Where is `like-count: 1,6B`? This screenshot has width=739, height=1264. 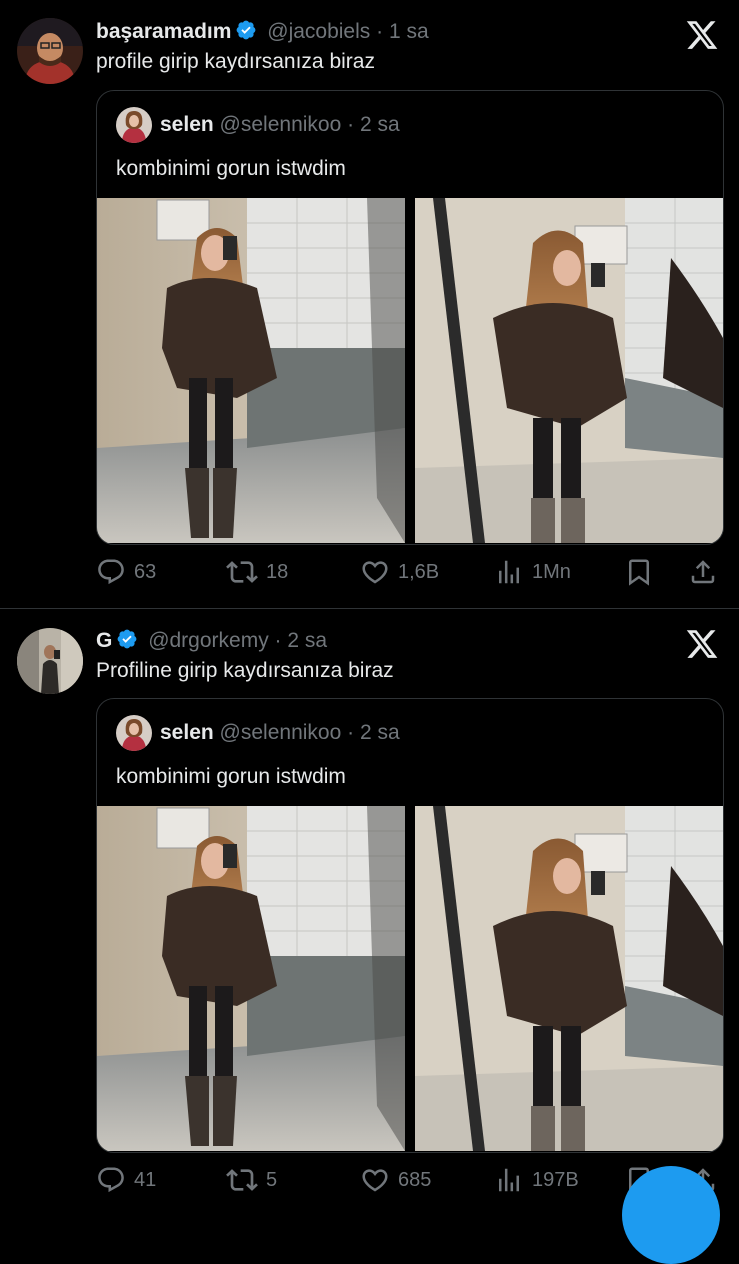
like-count: 1,6B is located at coordinates (419, 571).